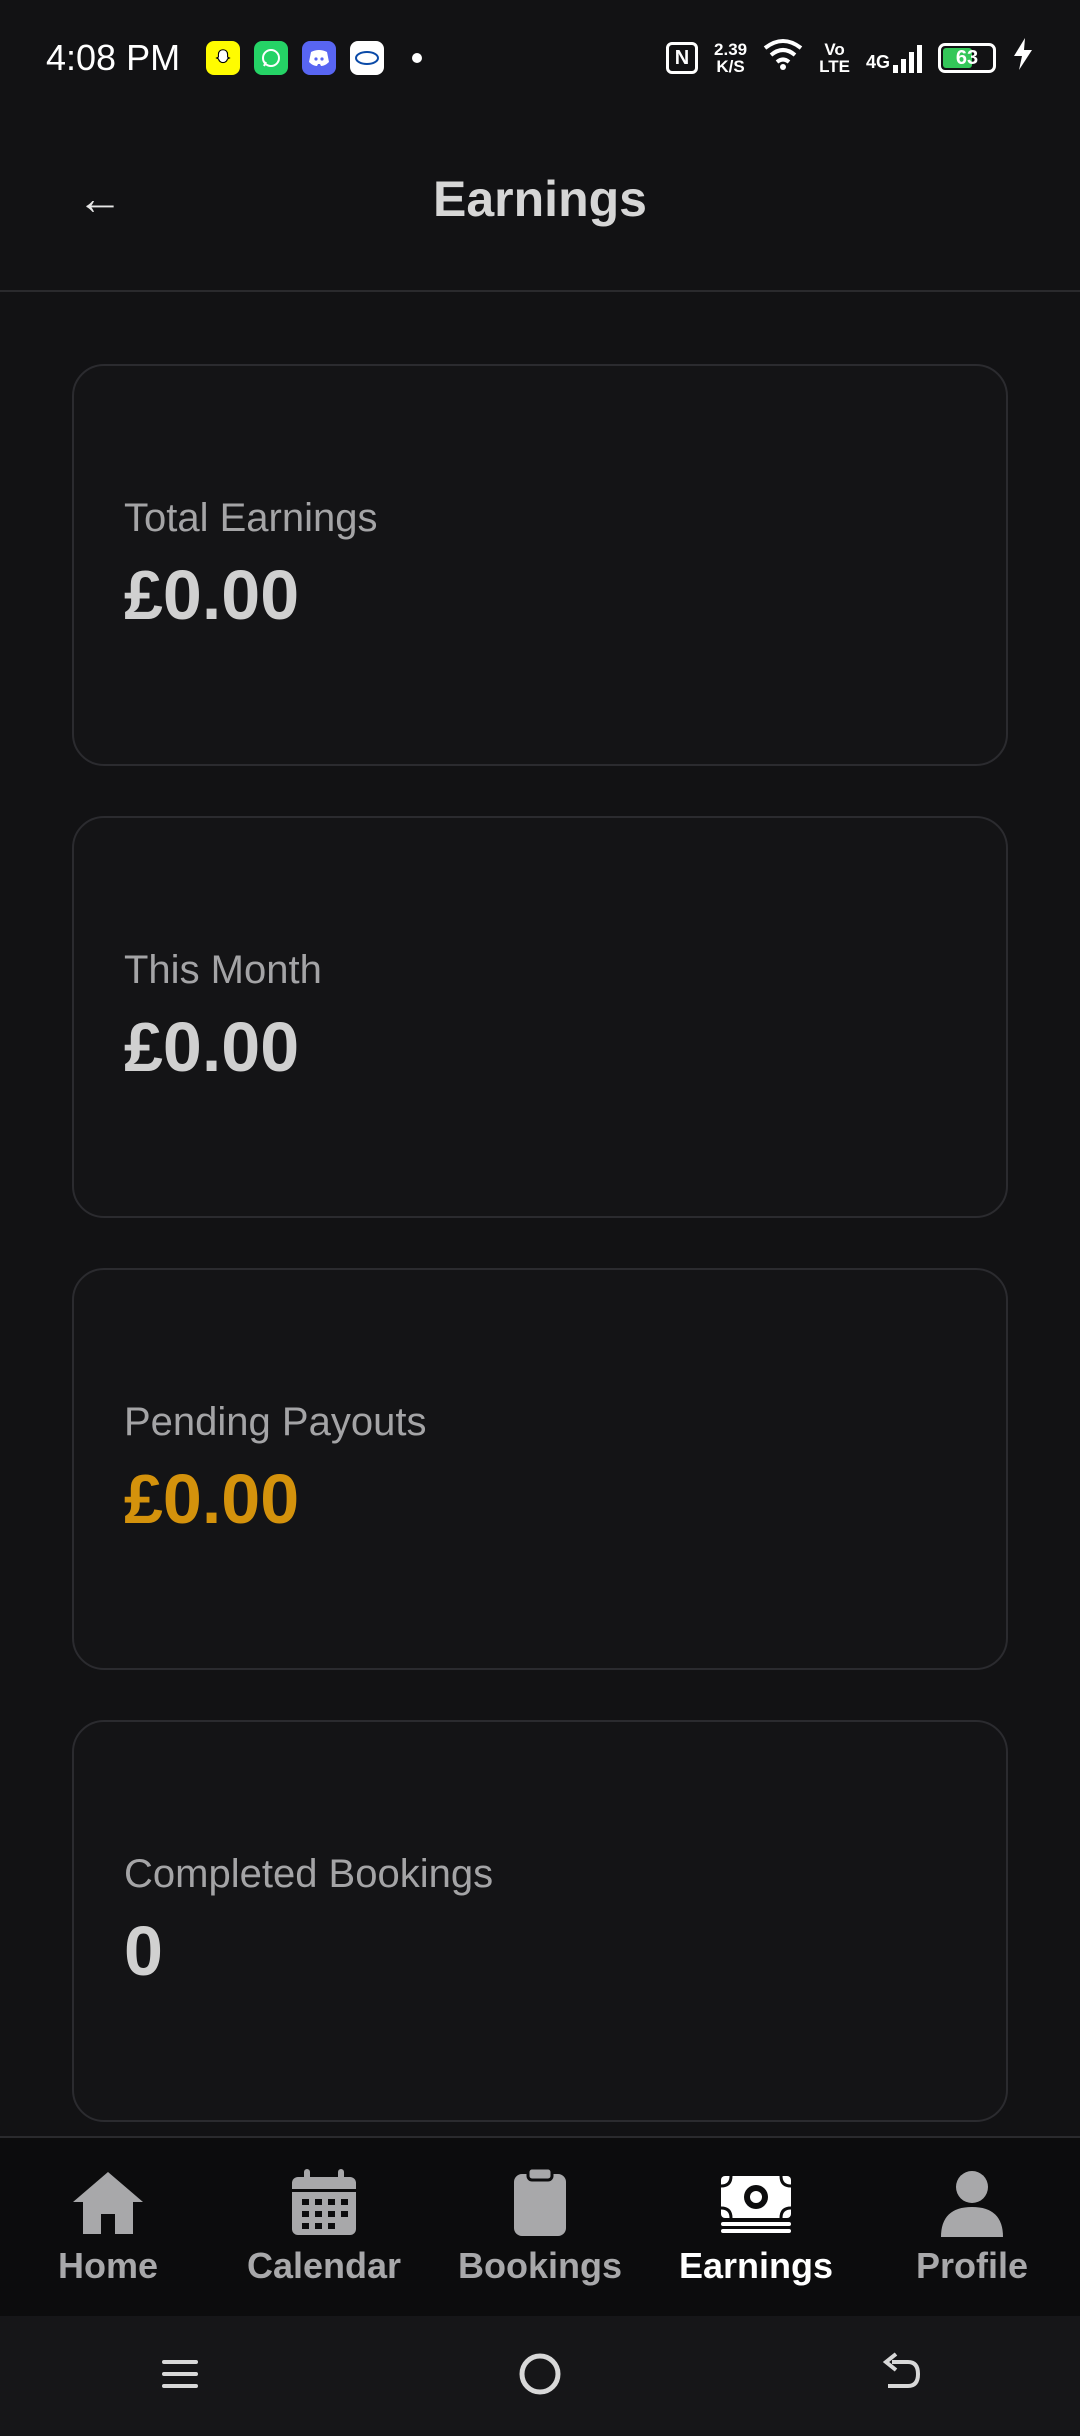 The height and width of the screenshot is (2436, 1080). Describe the element at coordinates (223, 969) in the screenshot. I see `card-label: This Month` at that location.